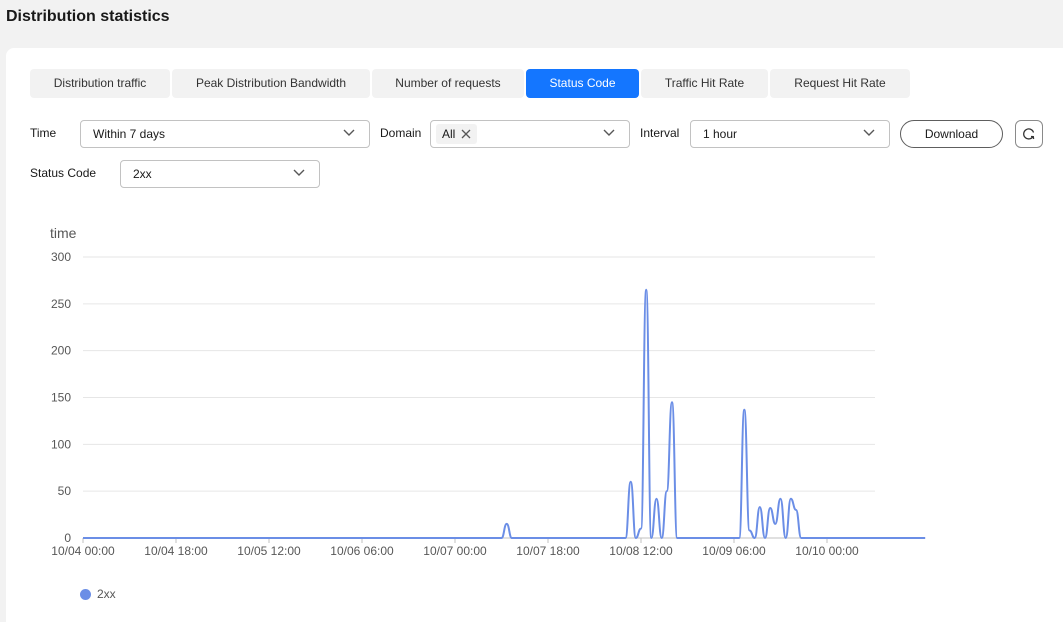 Image resolution: width=1063 pixels, height=622 pixels. Describe the element at coordinates (455, 551) in the screenshot. I see `x-tick-label: 10/07 00:00` at that location.